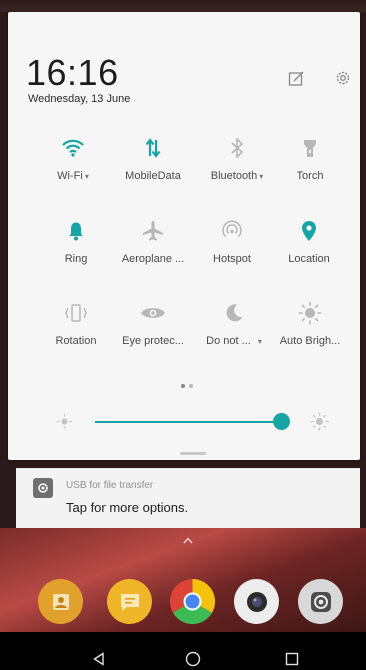  Describe the element at coordinates (153, 176) in the screenshot. I see `tile-label: MobileData` at that location.